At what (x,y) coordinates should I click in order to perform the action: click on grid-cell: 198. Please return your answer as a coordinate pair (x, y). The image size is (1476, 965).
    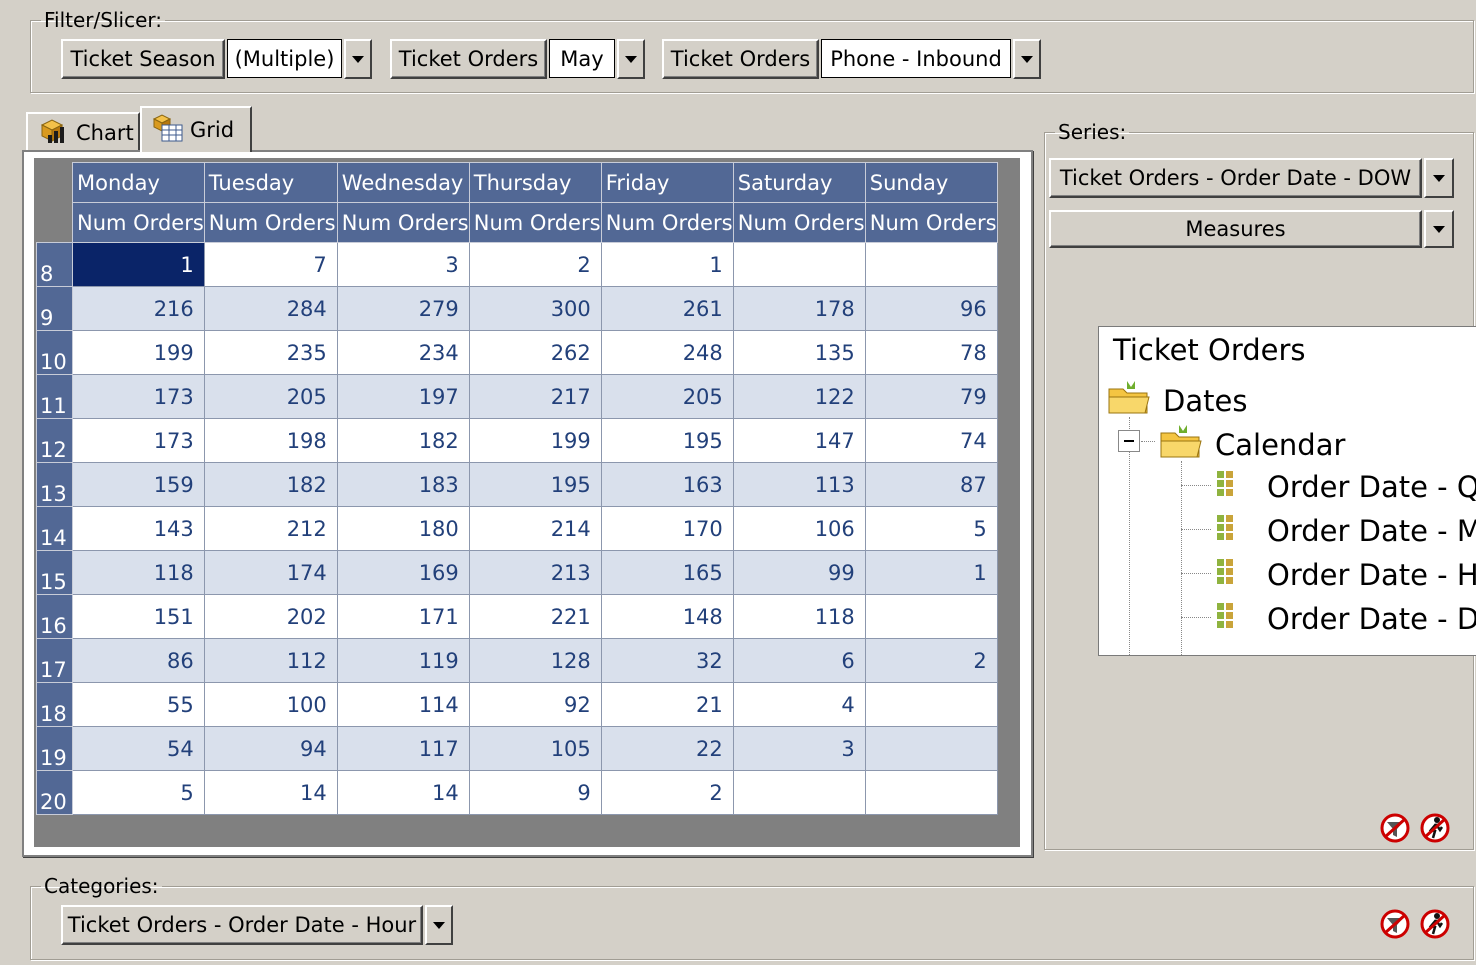
    Looking at the image, I should click on (270, 440).